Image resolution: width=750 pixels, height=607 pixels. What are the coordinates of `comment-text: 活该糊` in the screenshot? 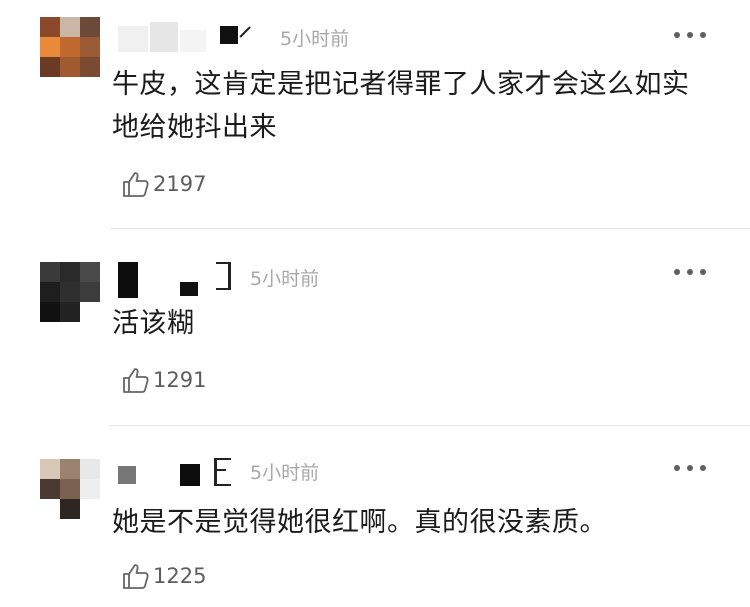 It's located at (153, 323).